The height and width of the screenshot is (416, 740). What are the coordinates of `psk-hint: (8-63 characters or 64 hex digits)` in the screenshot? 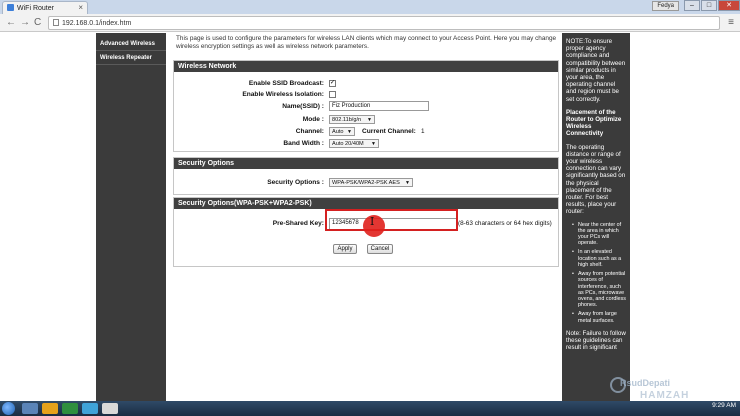 It's located at (505, 223).